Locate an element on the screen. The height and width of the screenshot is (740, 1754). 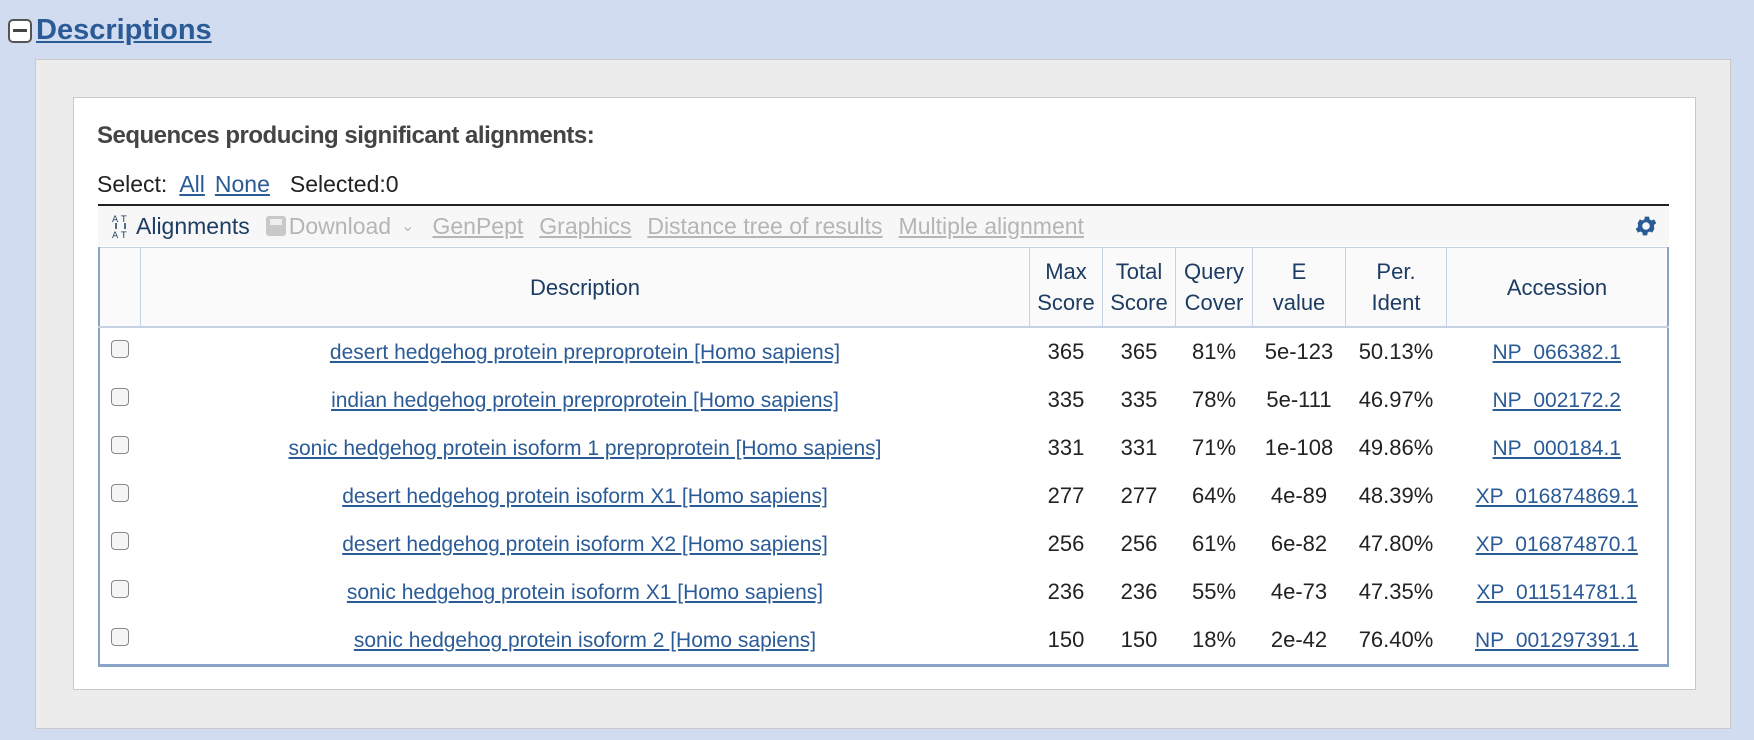
collapse-icon is located at coordinates (20, 30).